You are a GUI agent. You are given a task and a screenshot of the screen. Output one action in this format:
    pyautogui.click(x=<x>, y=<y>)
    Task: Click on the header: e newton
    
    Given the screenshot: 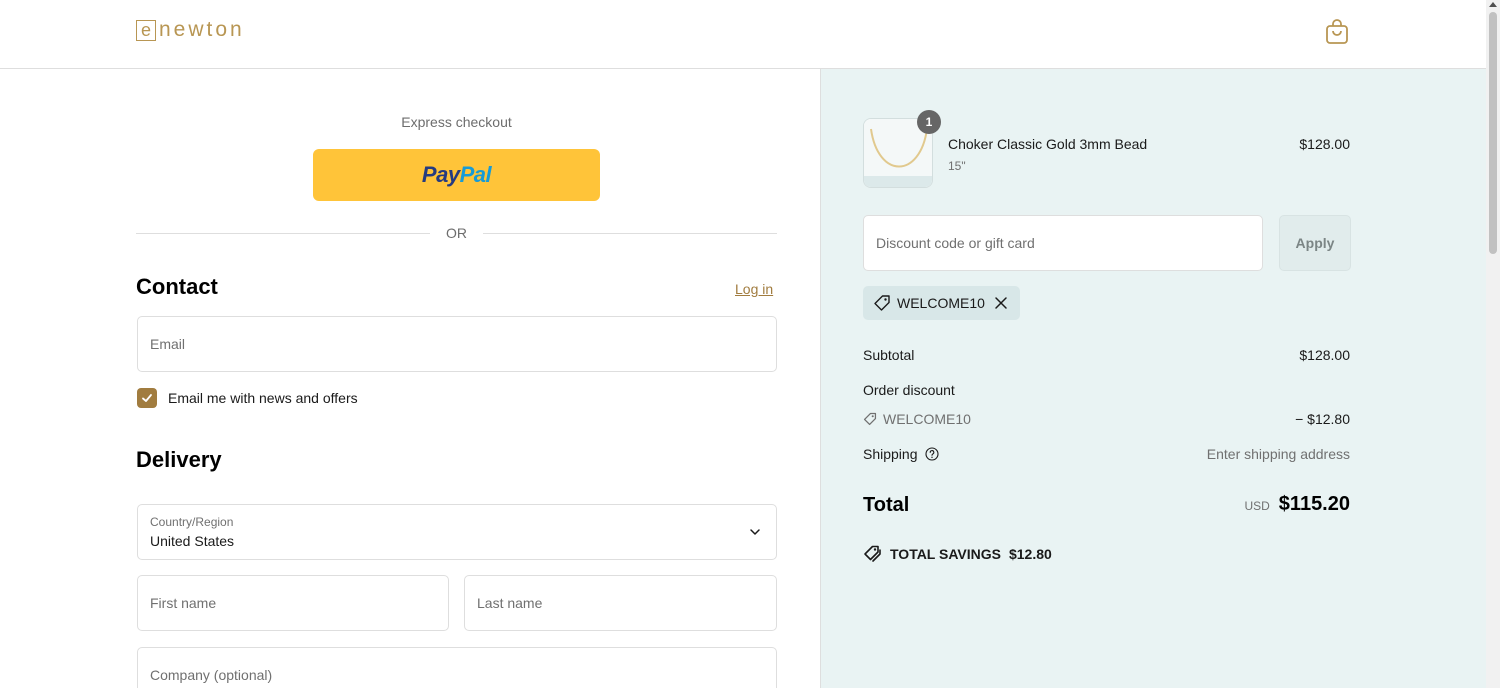 What is the action you would take?
    pyautogui.click(x=743, y=34)
    